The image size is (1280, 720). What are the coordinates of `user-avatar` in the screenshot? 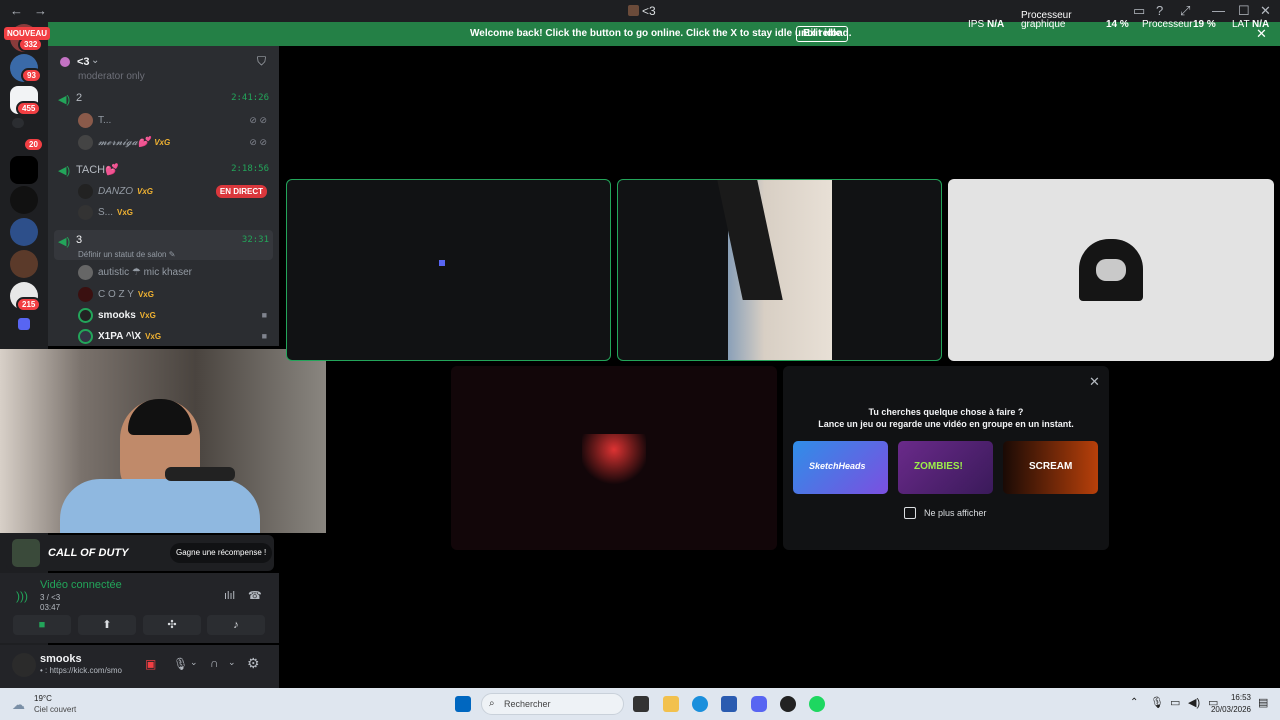 It's located at (24, 665).